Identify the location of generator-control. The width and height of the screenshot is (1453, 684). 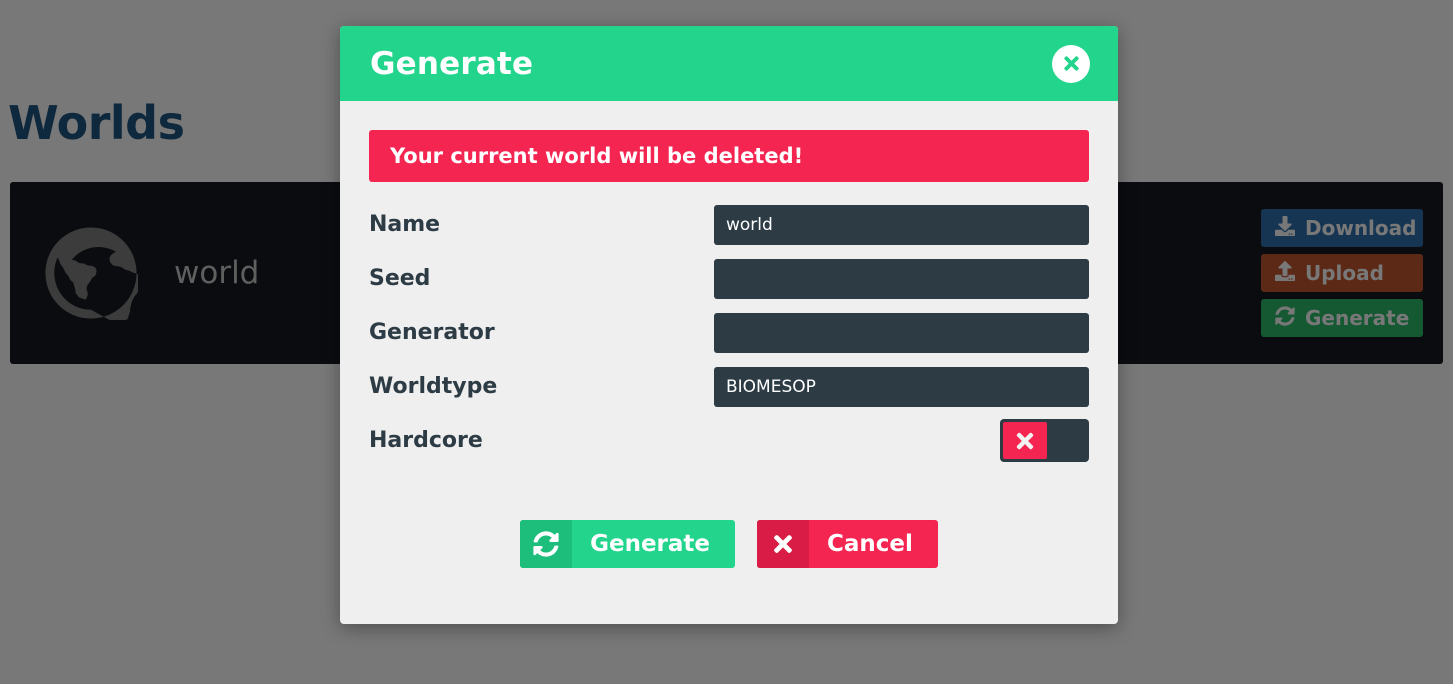
(901, 332).